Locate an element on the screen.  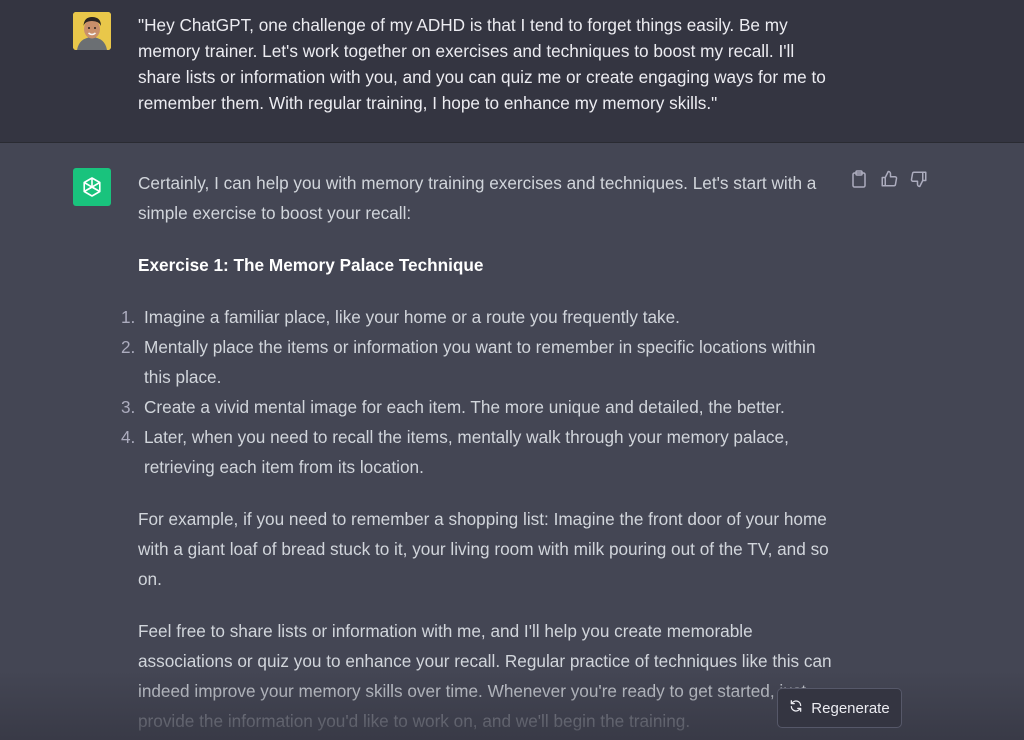
refresh-icon is located at coordinates (796, 708).